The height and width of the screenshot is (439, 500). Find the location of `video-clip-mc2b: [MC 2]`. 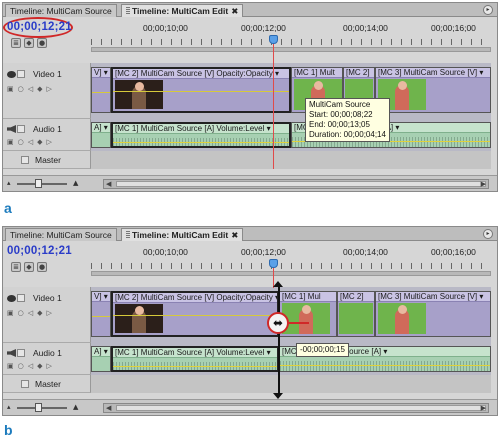

video-clip-mc2b: [MC 2] is located at coordinates (356, 314).